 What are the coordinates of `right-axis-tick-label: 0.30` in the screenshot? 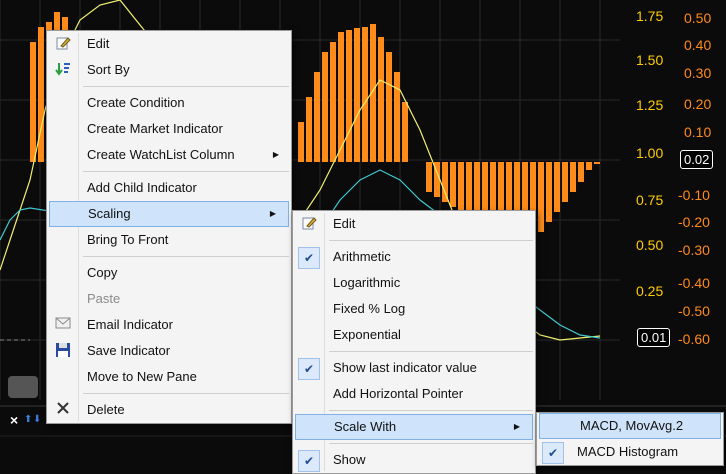 It's located at (698, 73).